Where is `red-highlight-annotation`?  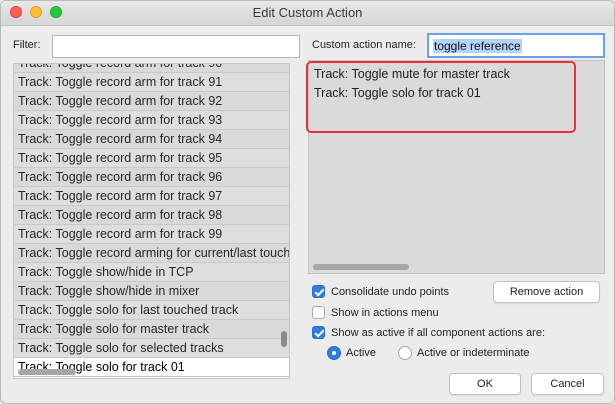
red-highlight-annotation is located at coordinates (441, 97).